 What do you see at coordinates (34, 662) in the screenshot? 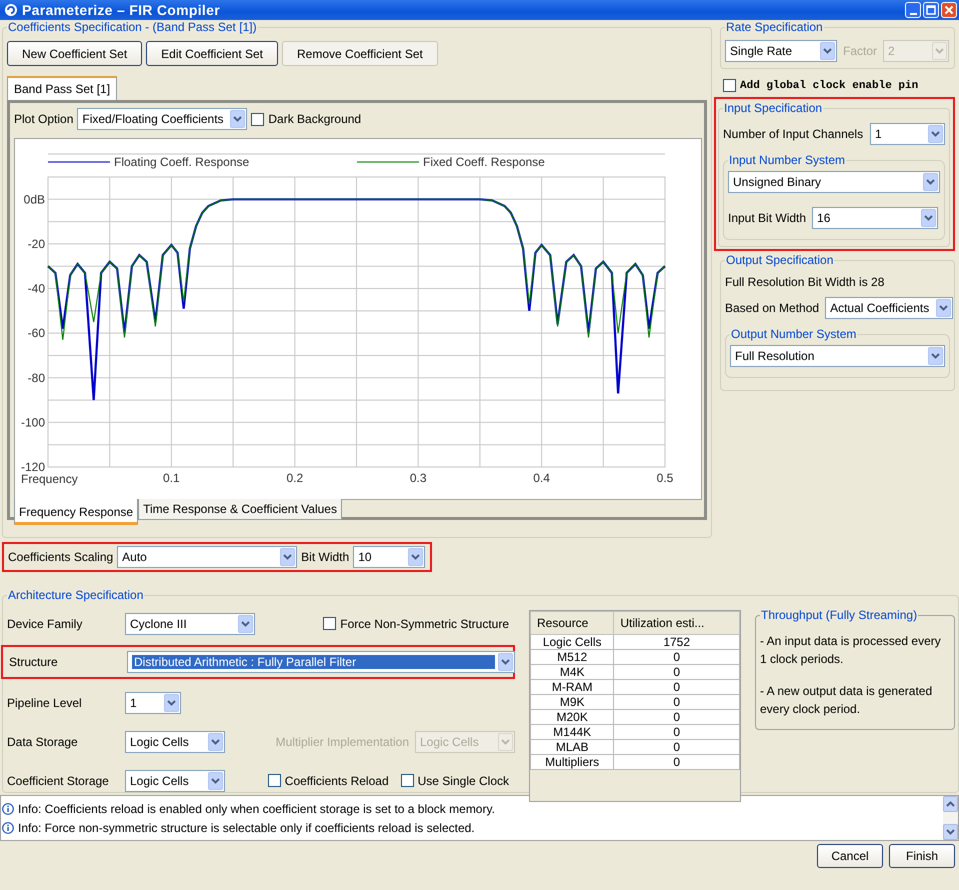
I see `field-label: Structure` at bounding box center [34, 662].